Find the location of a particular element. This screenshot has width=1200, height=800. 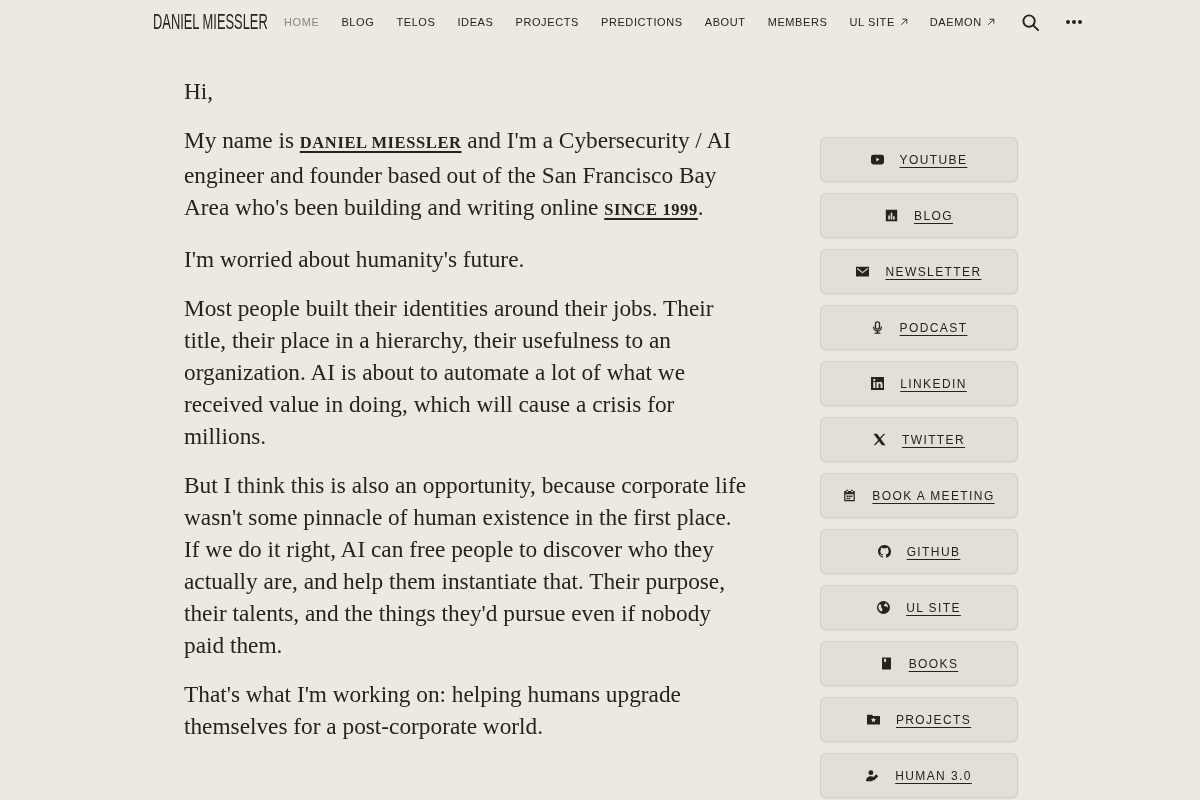

envelope-icon is located at coordinates (863, 271).